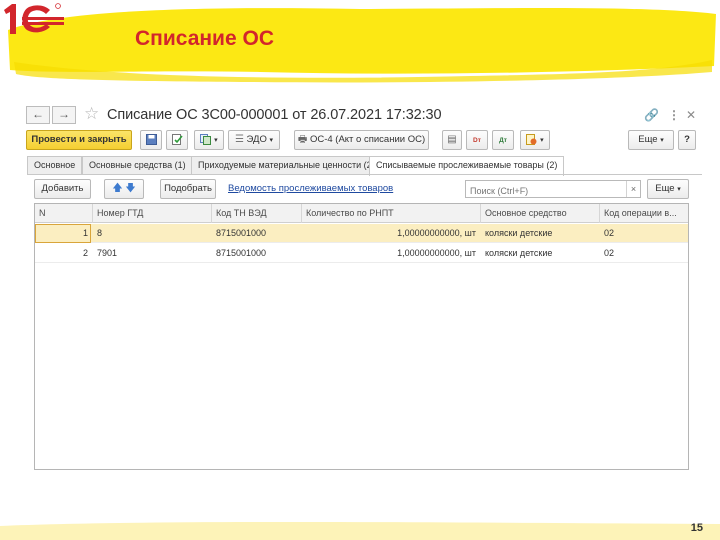 The image size is (720, 540). What do you see at coordinates (152, 253) in the screenshot?
I see `cell-gtd-number: 7901` at bounding box center [152, 253].